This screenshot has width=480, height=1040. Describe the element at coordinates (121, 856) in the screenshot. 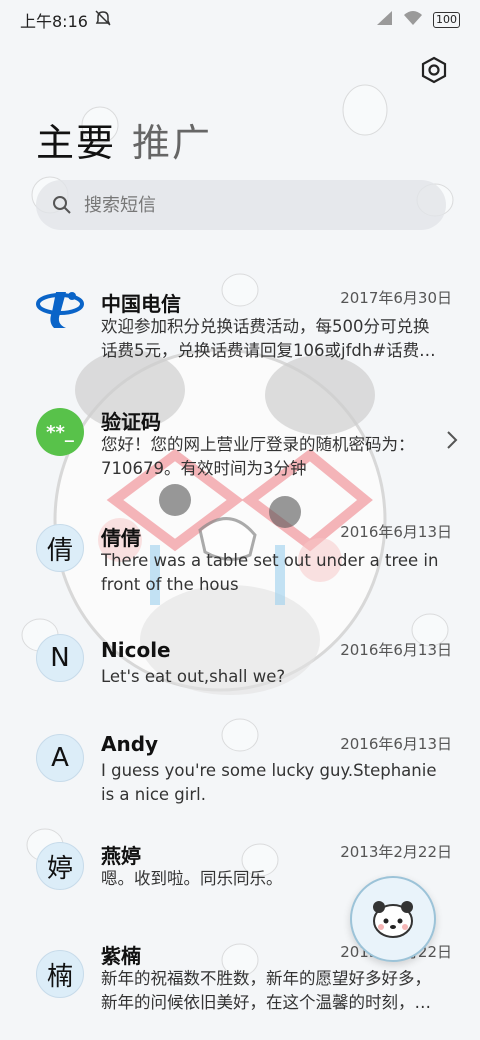

I see `contact-name: 燕婷` at that location.